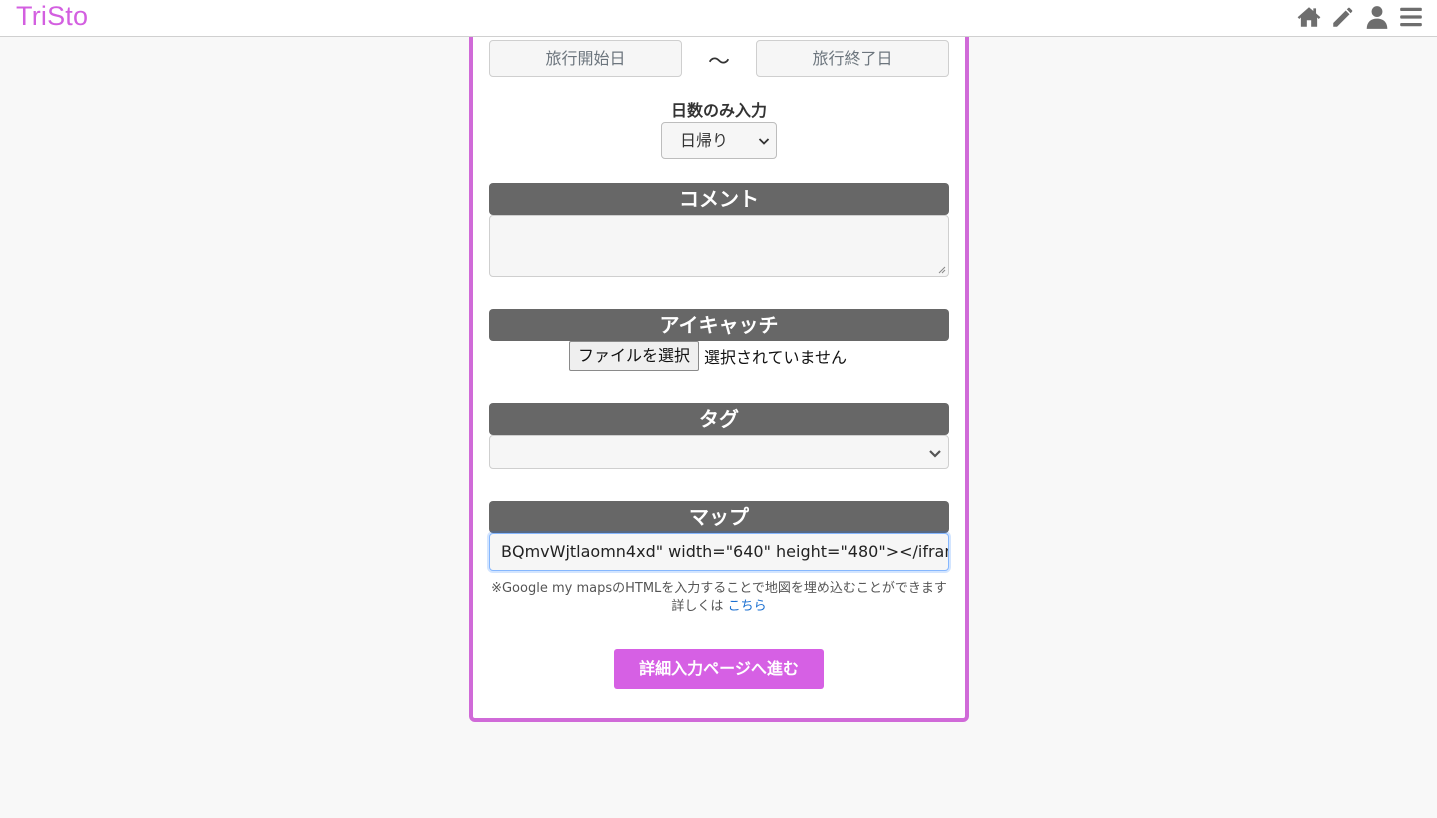 This screenshot has height=818, width=1437. I want to click on date-range-row: 旅行開始日 〜 旅行終了日, so click(719, 58).